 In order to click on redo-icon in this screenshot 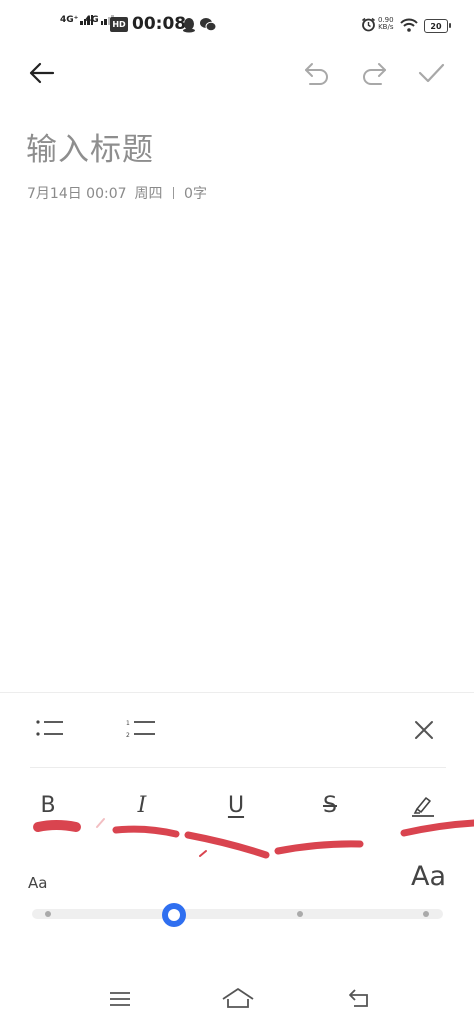, I will do `click(374, 73)`.